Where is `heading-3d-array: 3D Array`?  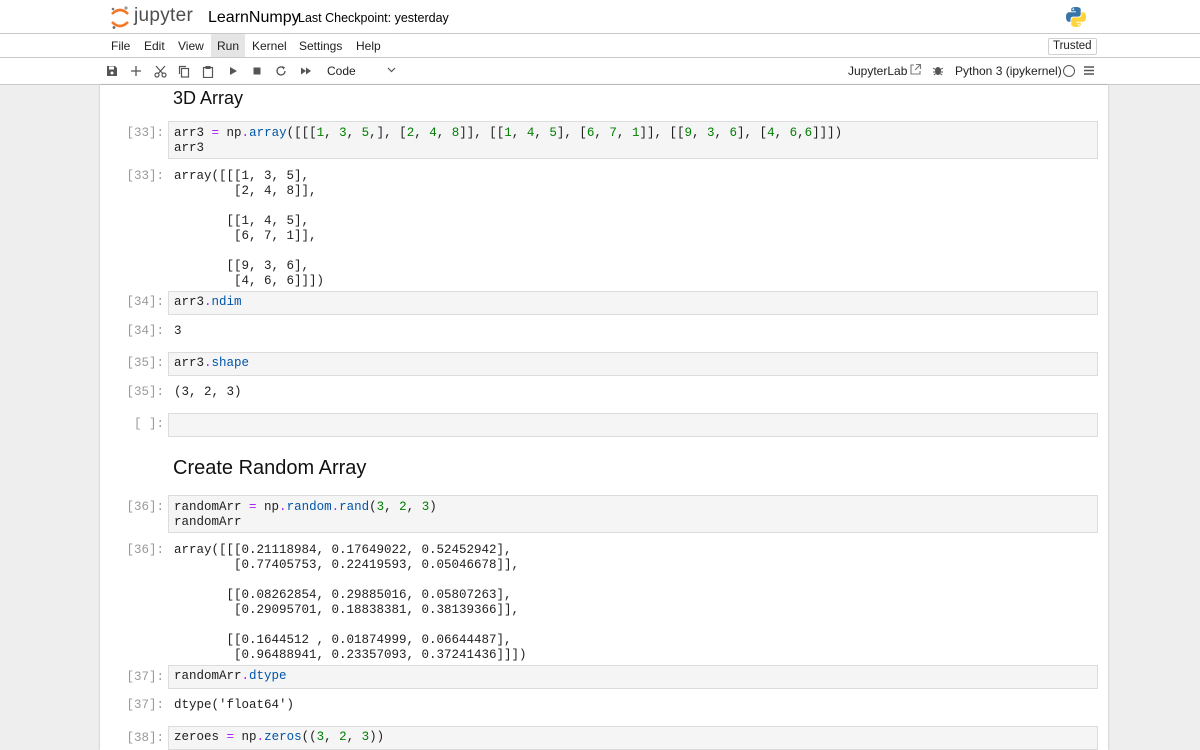 heading-3d-array: 3D Array is located at coordinates (208, 98).